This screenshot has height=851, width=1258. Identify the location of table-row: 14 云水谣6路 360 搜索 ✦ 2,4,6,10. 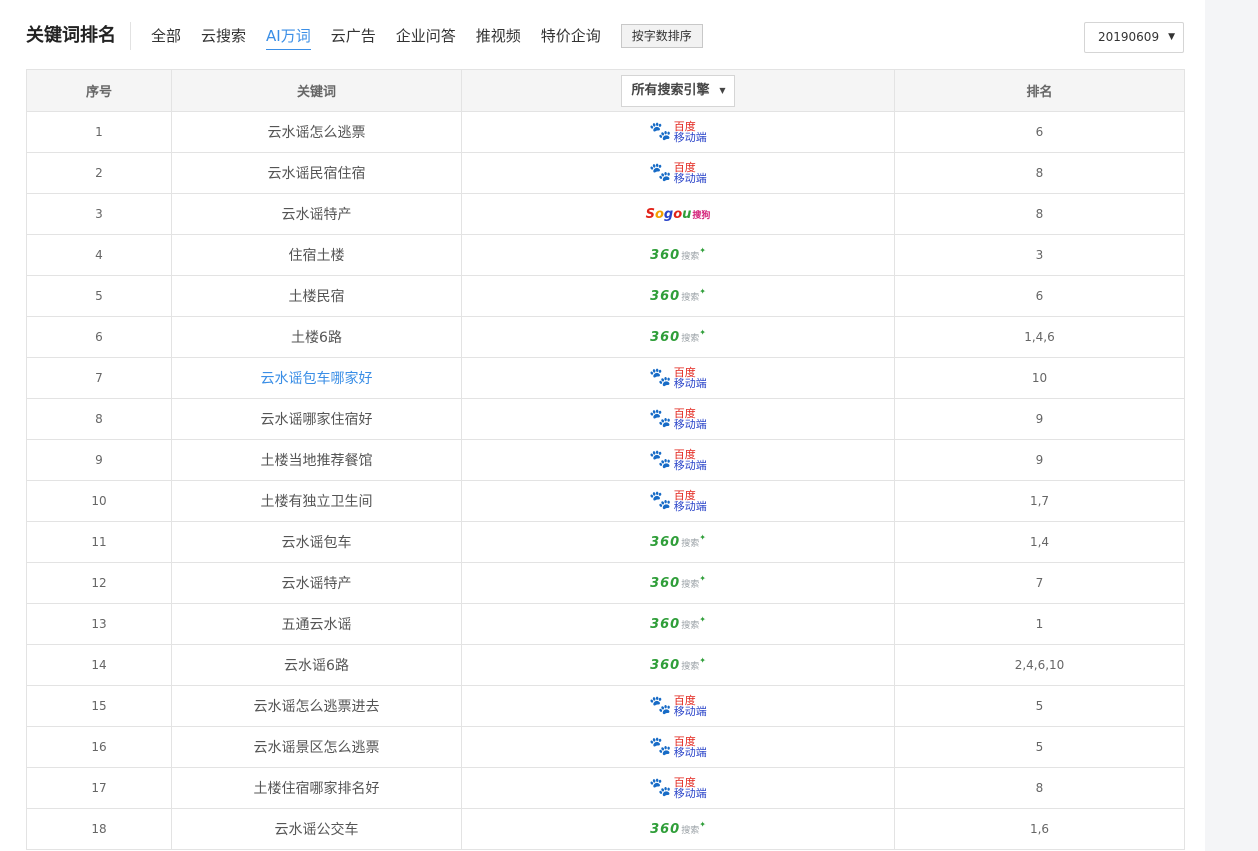
(605, 665).